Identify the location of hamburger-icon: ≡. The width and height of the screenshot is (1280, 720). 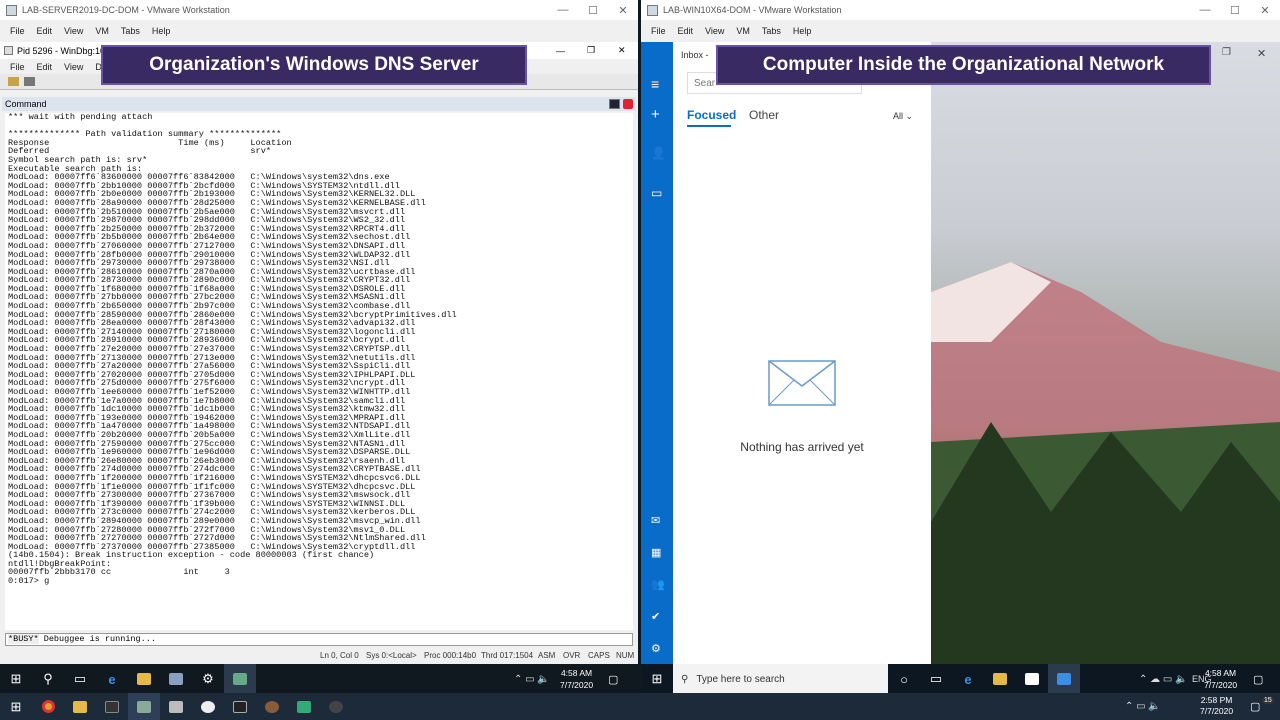
(655, 84).